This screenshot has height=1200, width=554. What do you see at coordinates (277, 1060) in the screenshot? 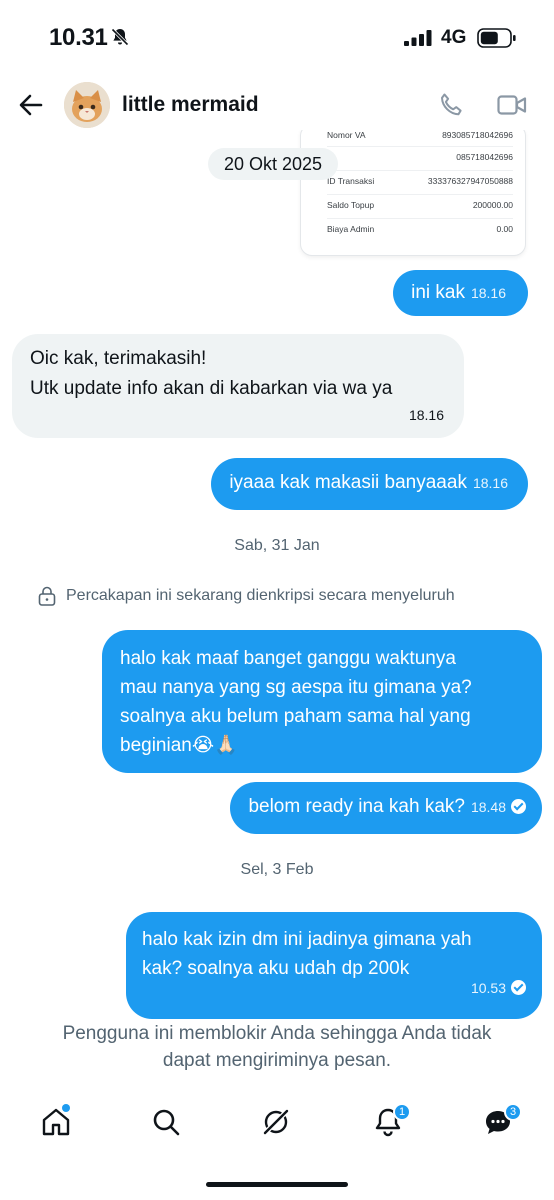
I see `blocked-text: dapat mengiriminya pesan.` at bounding box center [277, 1060].